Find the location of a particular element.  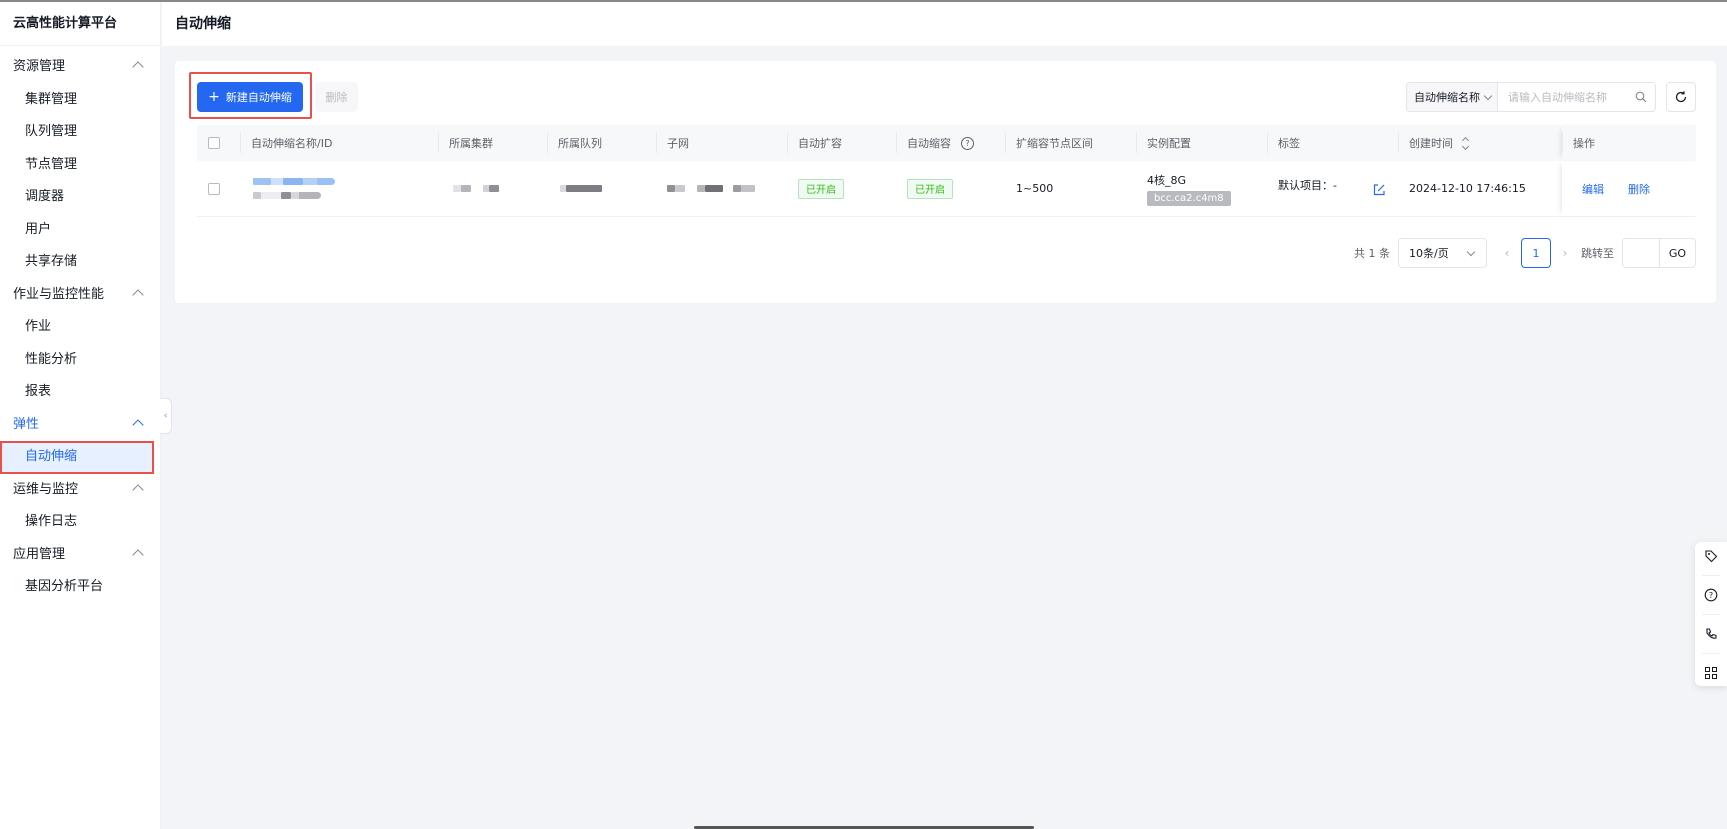

nav-group-label: 资源管理 is located at coordinates (39, 66).